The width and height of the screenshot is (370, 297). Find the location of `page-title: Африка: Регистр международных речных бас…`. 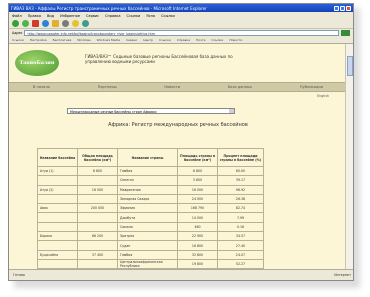

page-title: Африка: Регистр международных речных бас… is located at coordinates (178, 125).